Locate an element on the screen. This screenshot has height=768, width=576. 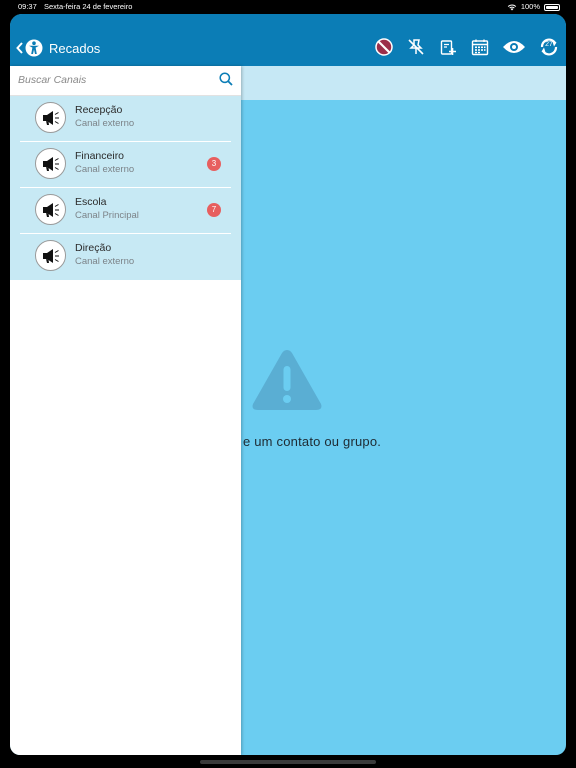
battery-icon is located at coordinates (552, 7).